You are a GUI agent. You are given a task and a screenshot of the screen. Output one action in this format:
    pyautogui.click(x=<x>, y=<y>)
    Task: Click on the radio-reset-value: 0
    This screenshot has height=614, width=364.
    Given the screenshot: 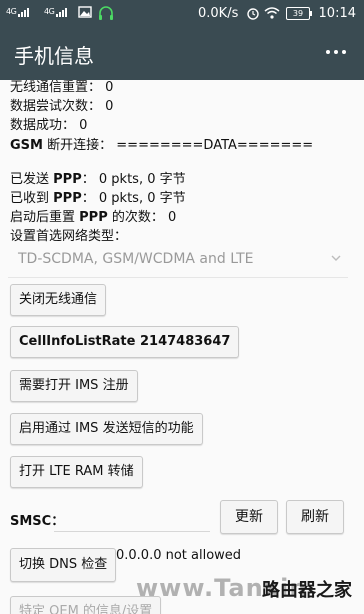 What is the action you would take?
    pyautogui.click(x=109, y=87)
    